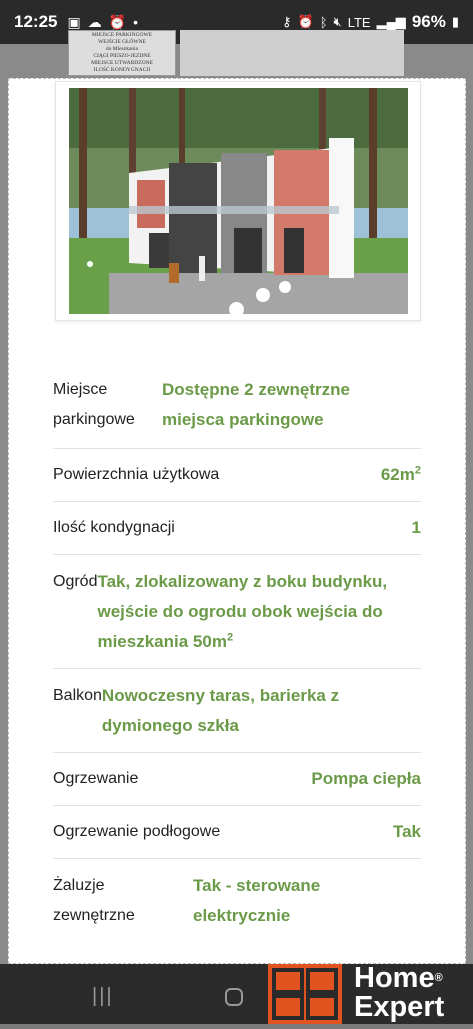  What do you see at coordinates (230, 637) in the screenshot?
I see `garden-superscript: 2` at bounding box center [230, 637].